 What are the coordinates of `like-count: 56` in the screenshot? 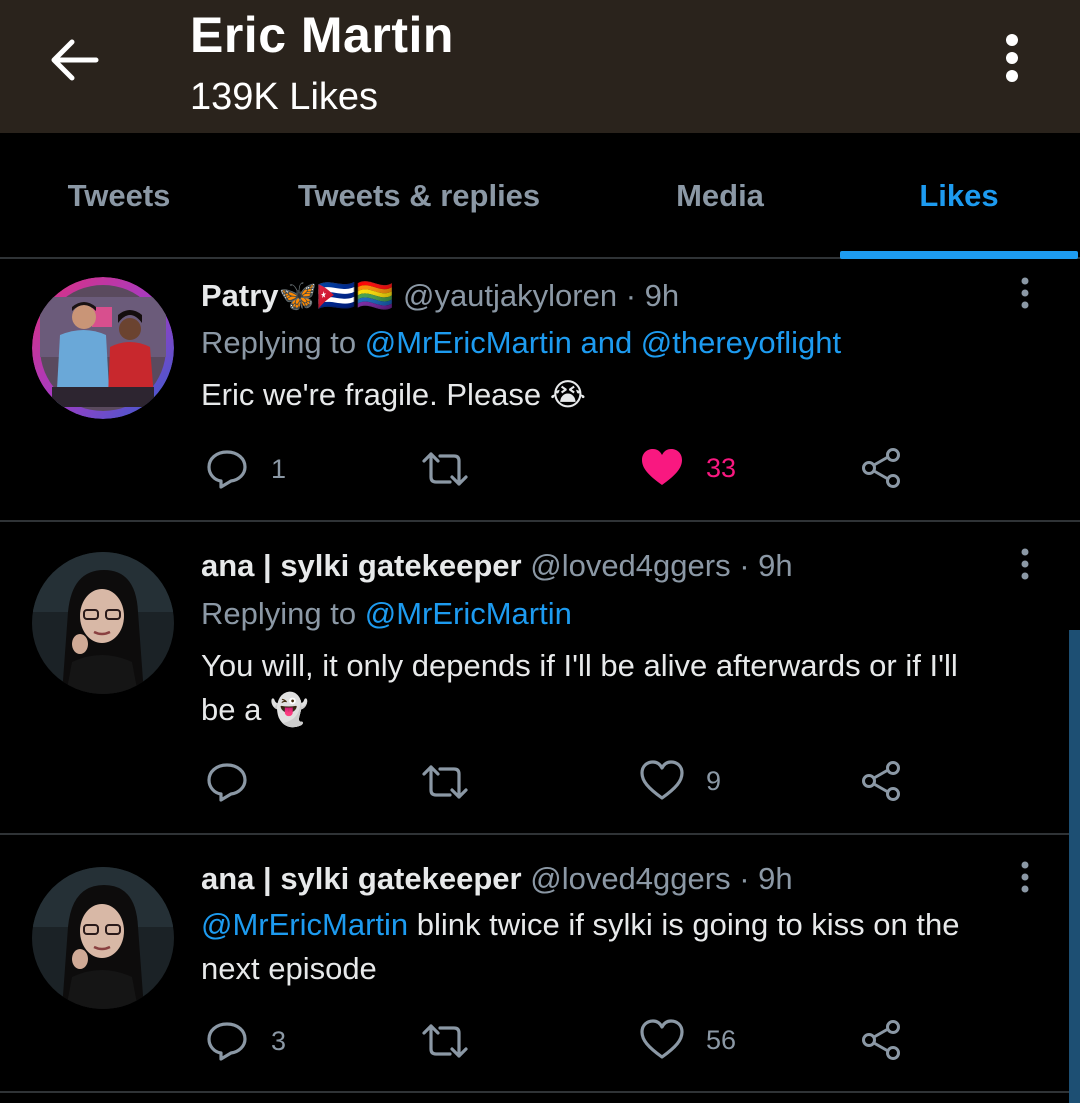 It's located at (721, 1039).